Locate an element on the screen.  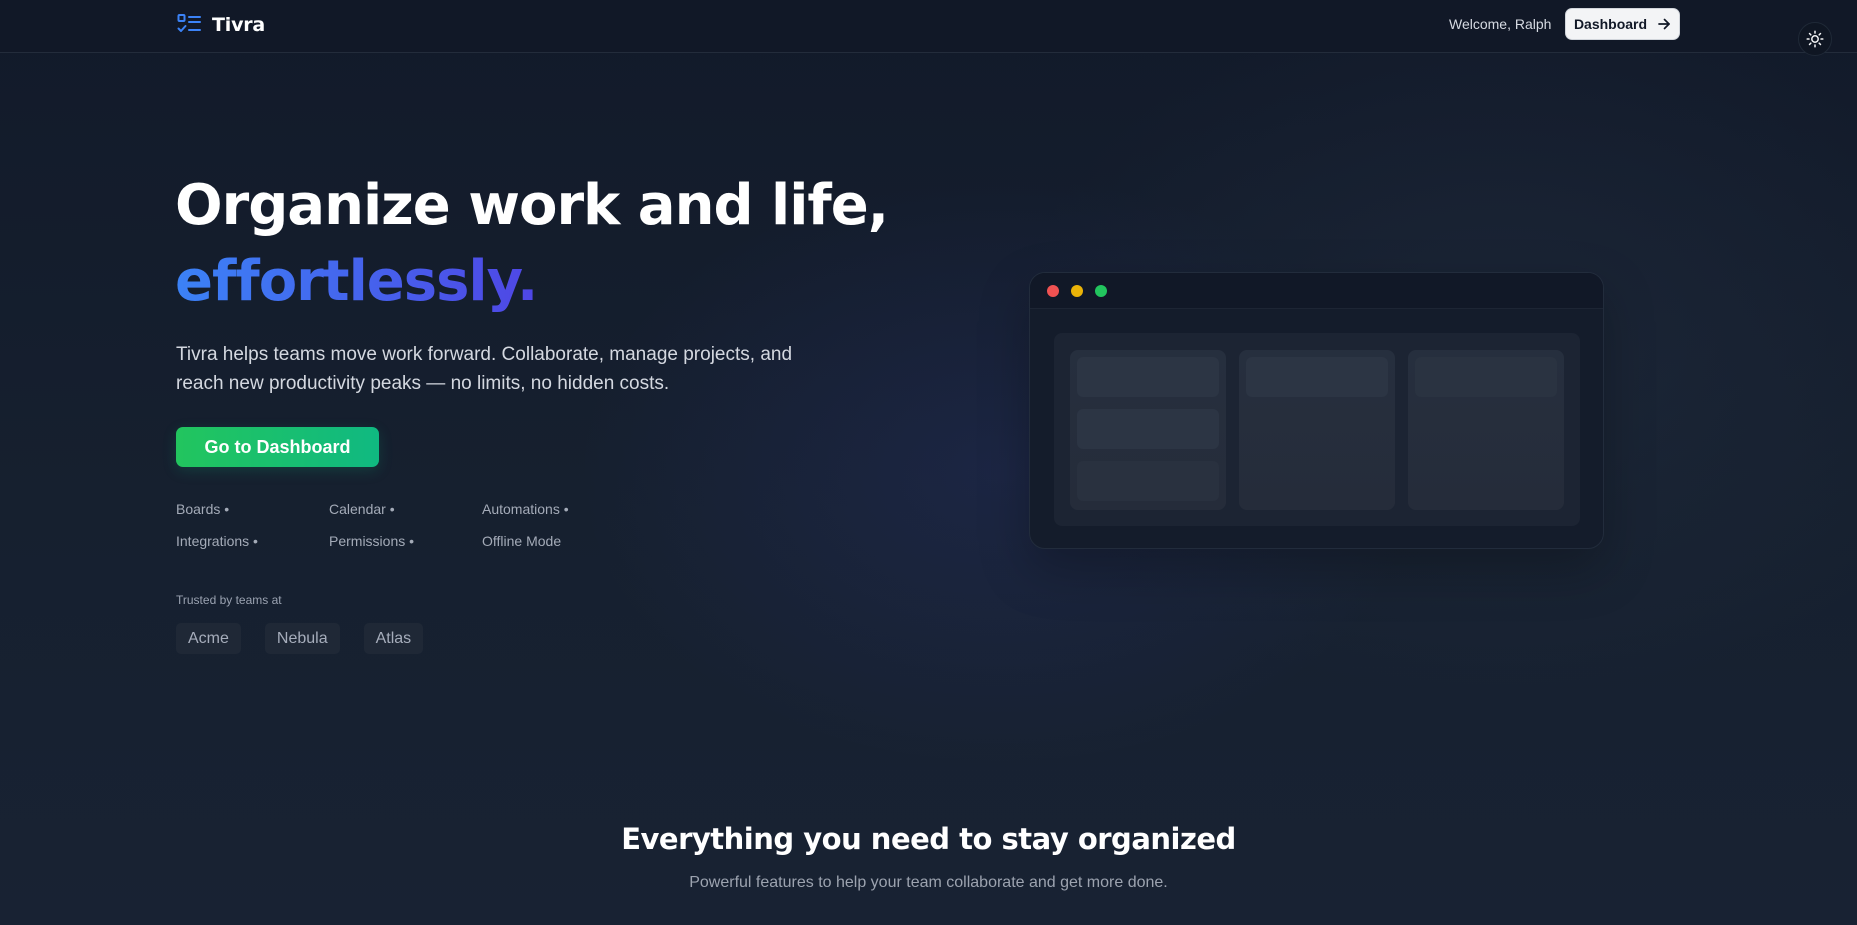
dashboard-button: Dashboard is located at coordinates (1622, 24).